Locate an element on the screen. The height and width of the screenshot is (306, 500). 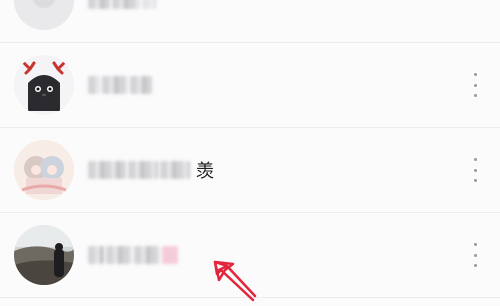
contact-name-visible-char: 羡 is located at coordinates (205, 171).